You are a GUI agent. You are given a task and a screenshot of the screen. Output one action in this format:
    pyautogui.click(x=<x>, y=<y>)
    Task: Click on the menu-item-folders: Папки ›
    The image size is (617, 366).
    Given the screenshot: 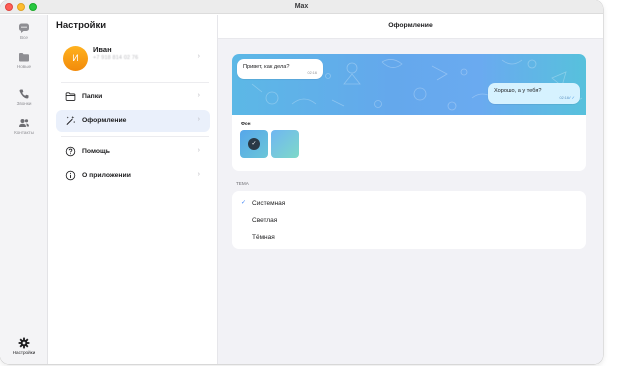 What is the action you would take?
    pyautogui.click(x=133, y=97)
    